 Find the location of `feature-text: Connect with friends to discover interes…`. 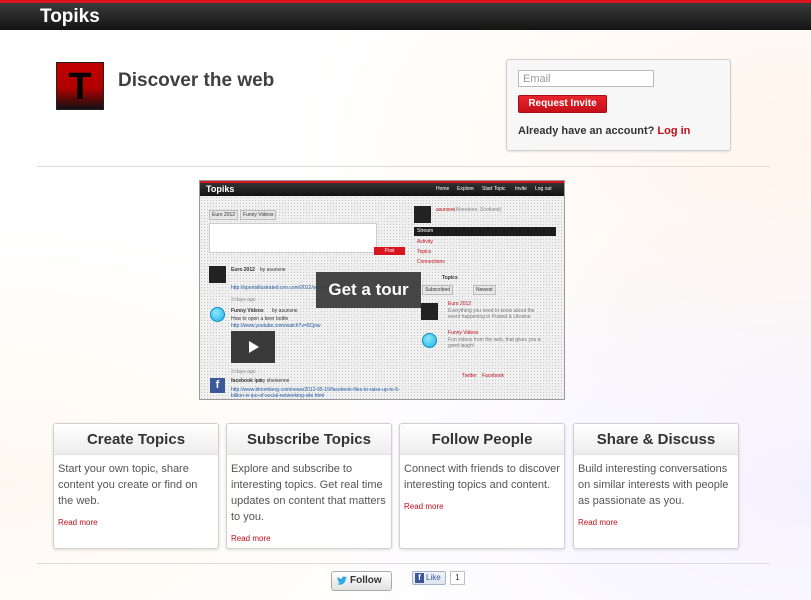

feature-text: Connect with friends to discover interes… is located at coordinates (482, 477).